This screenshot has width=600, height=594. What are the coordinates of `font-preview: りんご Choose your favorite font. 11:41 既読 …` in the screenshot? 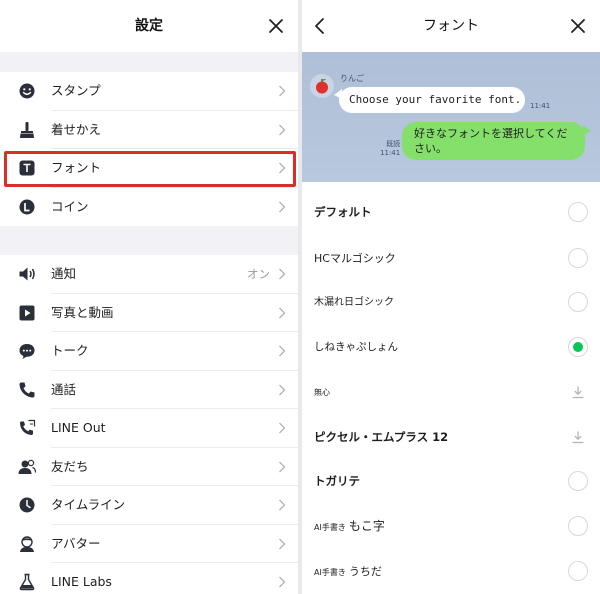 It's located at (451, 117).